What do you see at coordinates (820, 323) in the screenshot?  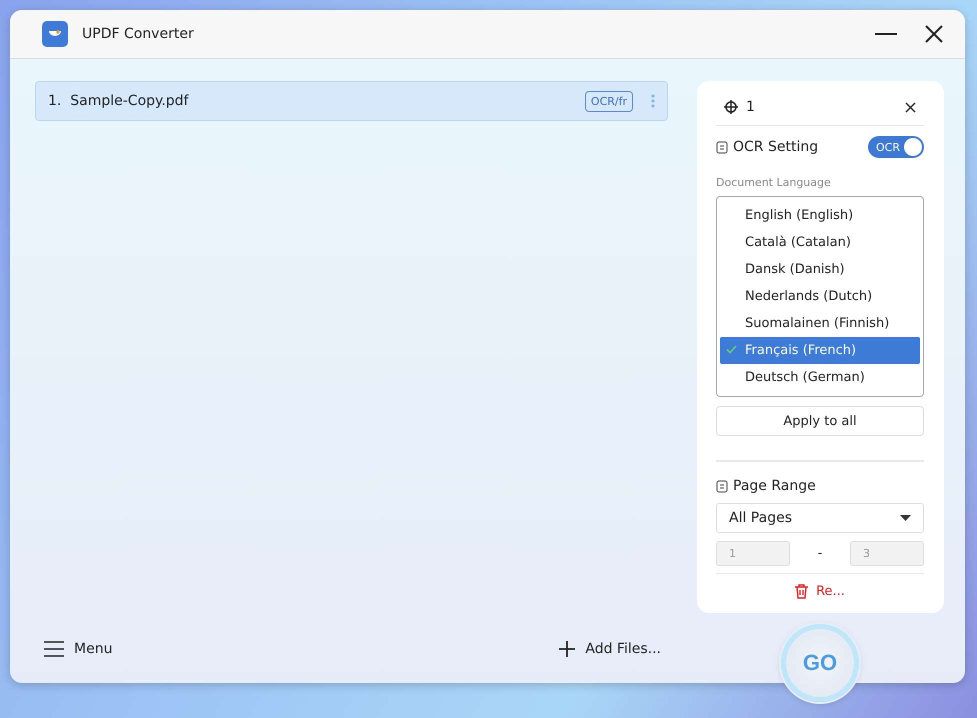 I see `language-option: Suomalainen (Finnish)` at bounding box center [820, 323].